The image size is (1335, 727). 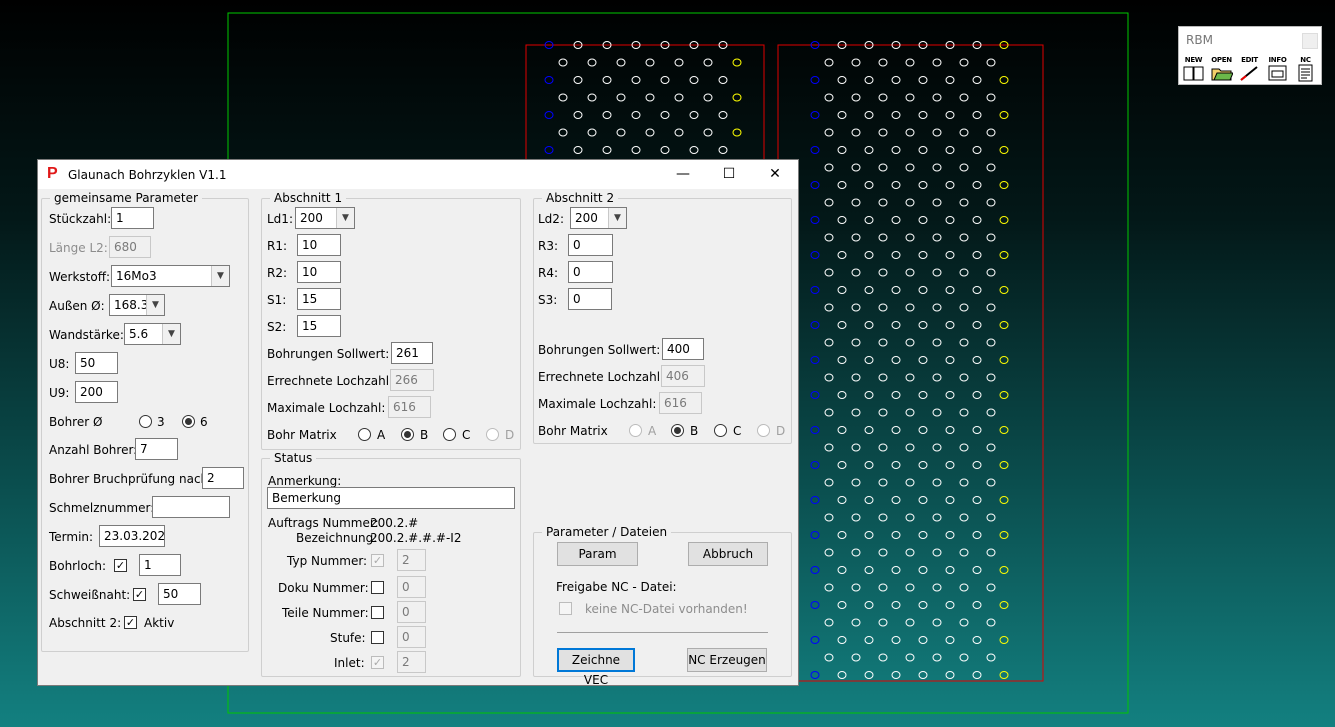 I want to click on a1-sollwert-input: 261, so click(x=412, y=353).